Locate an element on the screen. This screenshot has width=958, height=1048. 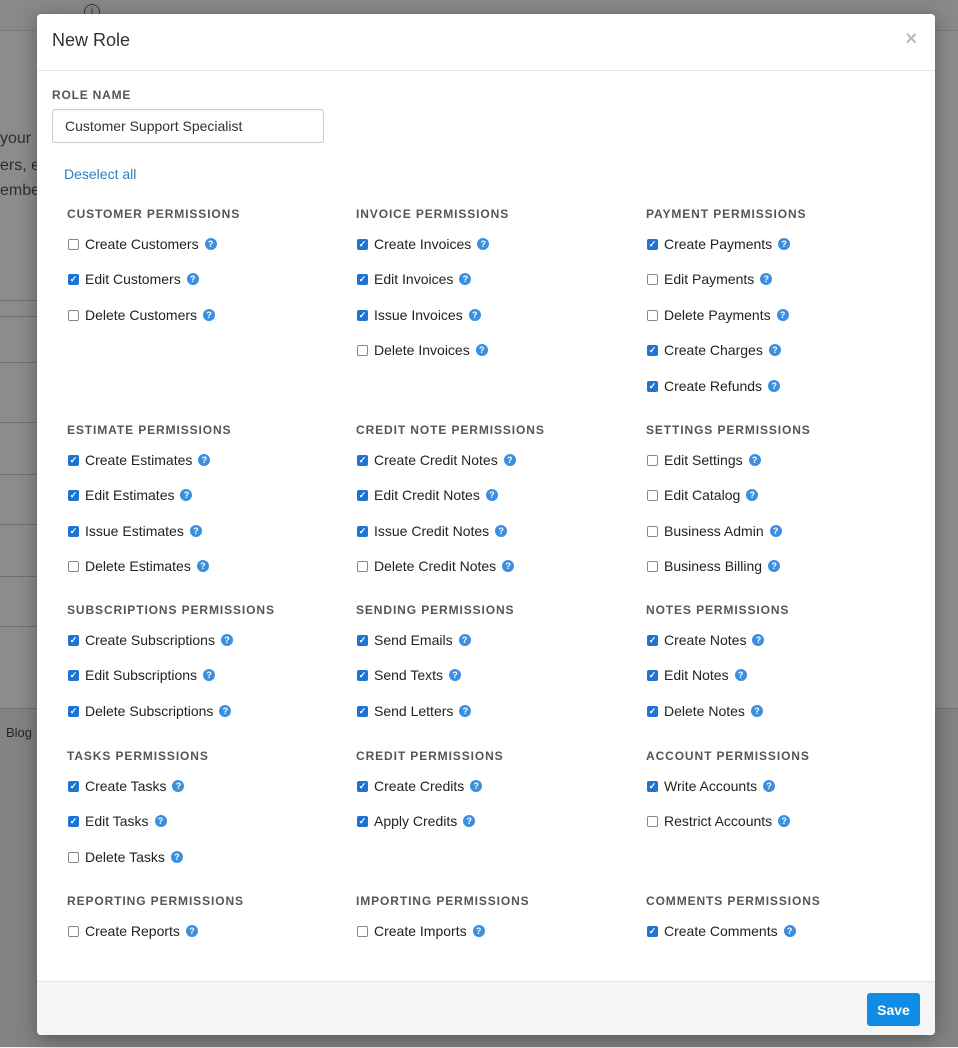
permission-item: Issue Credit Notes? is located at coordinates (432, 531).